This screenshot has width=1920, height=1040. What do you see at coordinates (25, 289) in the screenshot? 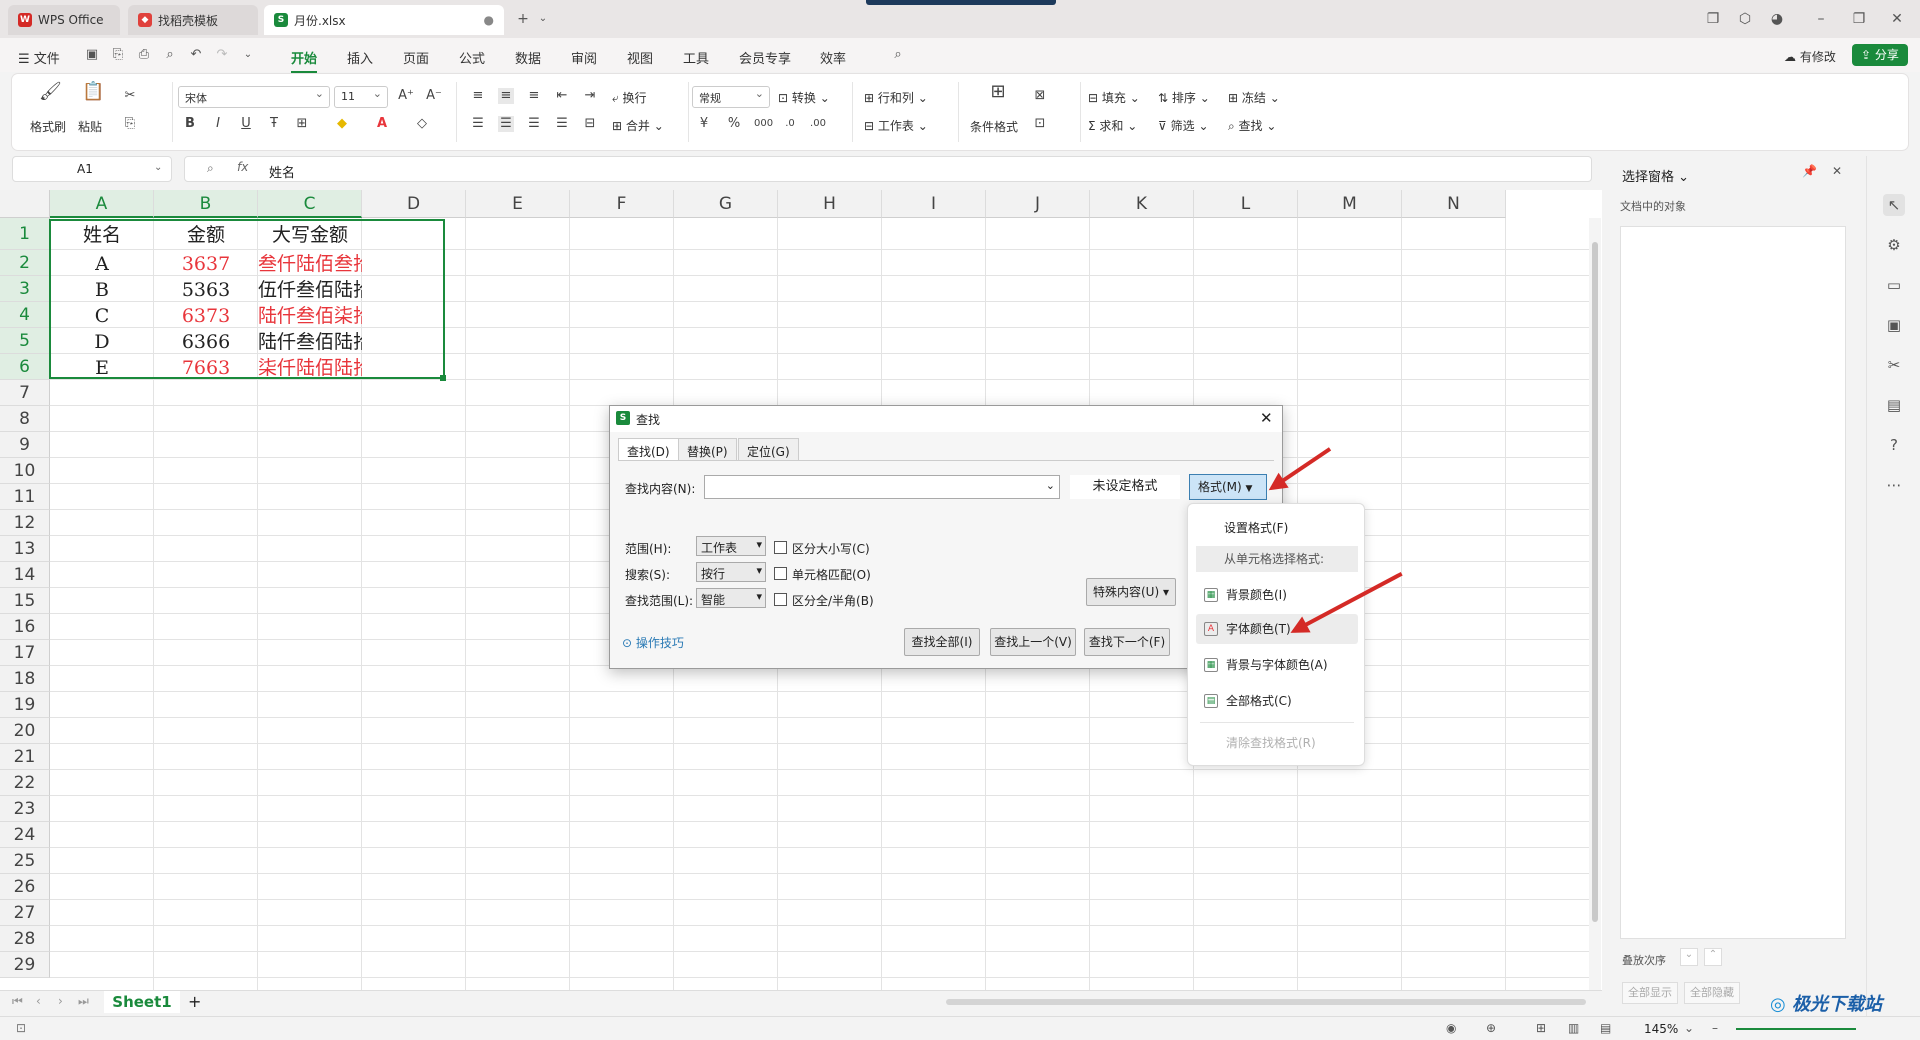
I see `row-header-3: 3` at bounding box center [25, 289].